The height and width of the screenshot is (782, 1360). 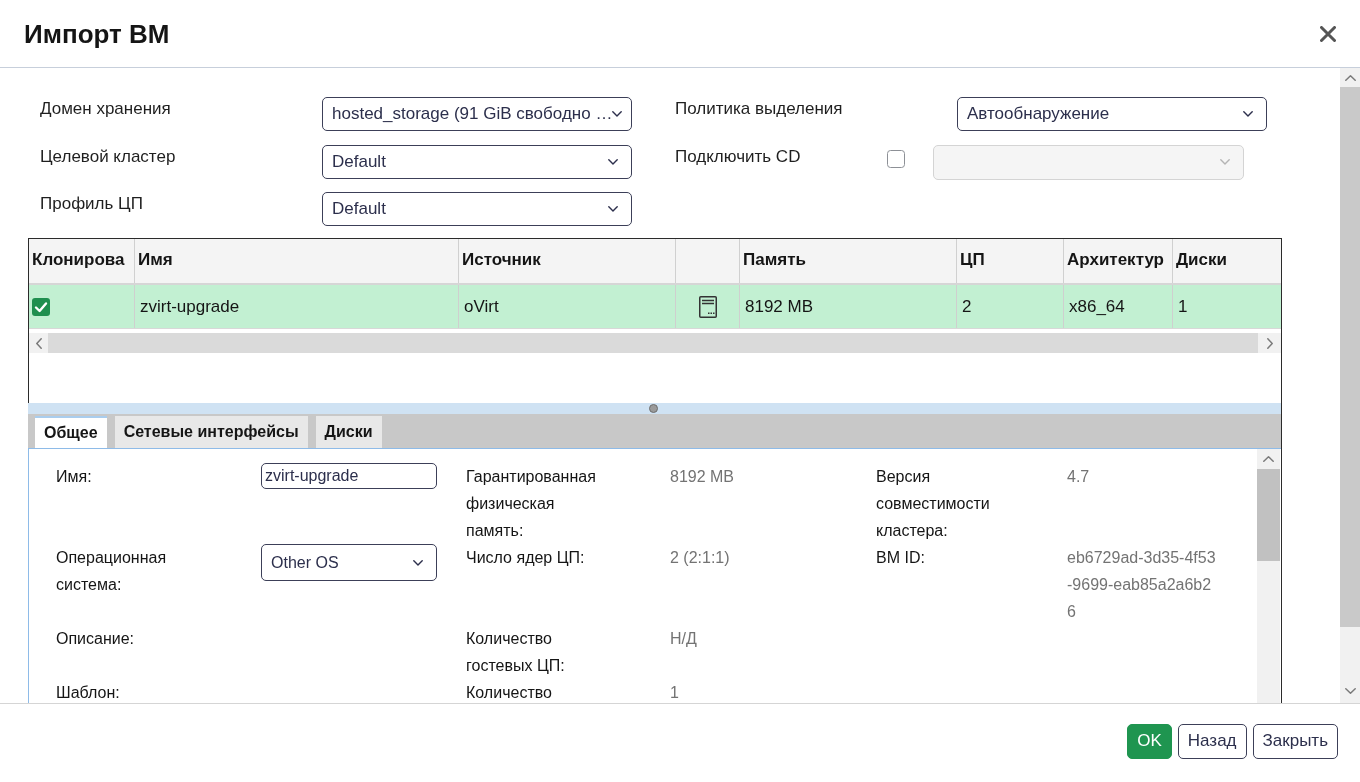 I want to click on field-label: ВМ ID:, so click(x=900, y=557).